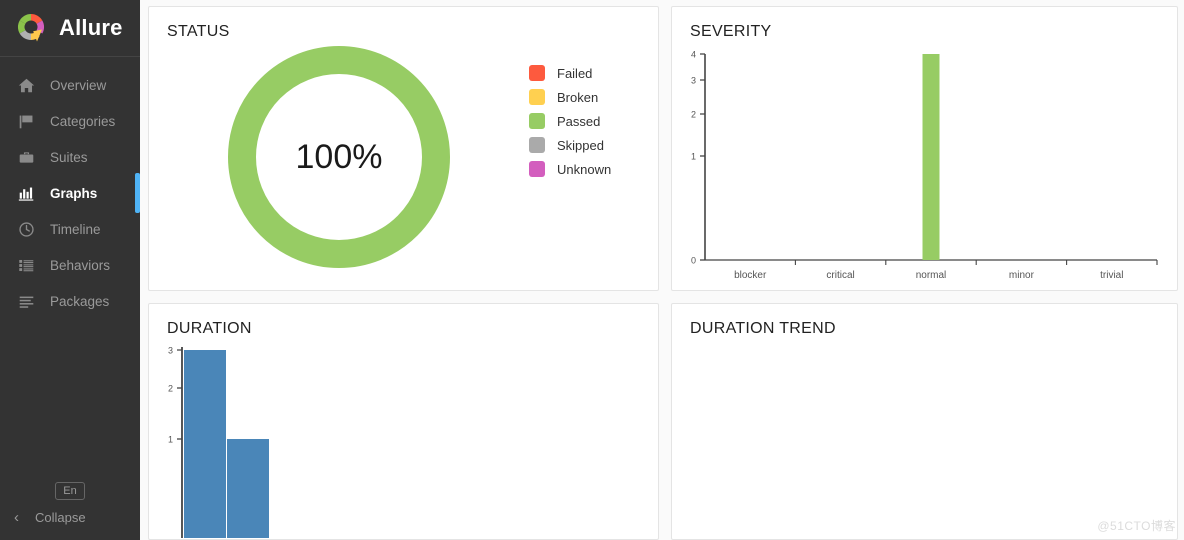  I want to click on legend-swatch-unknown, so click(537, 169).